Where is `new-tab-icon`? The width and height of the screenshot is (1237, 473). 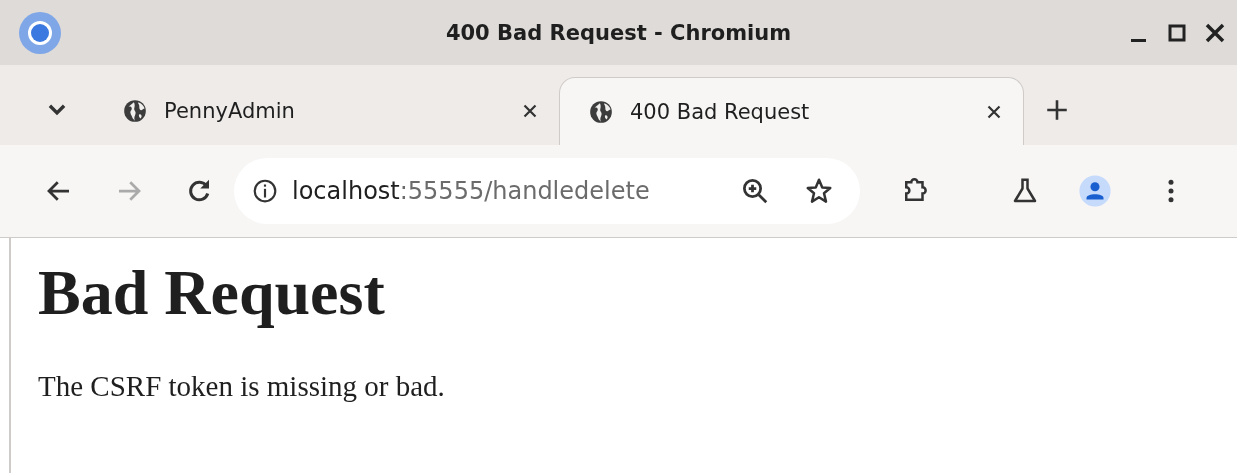 new-tab-icon is located at coordinates (1057, 110).